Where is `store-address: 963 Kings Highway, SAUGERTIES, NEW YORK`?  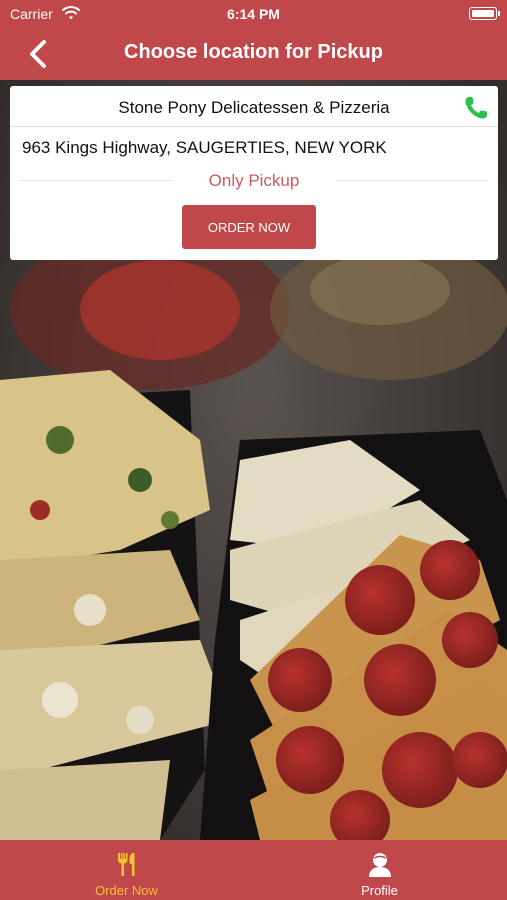
store-address: 963 Kings Highway, SAUGERTIES, NEW YORK is located at coordinates (204, 147).